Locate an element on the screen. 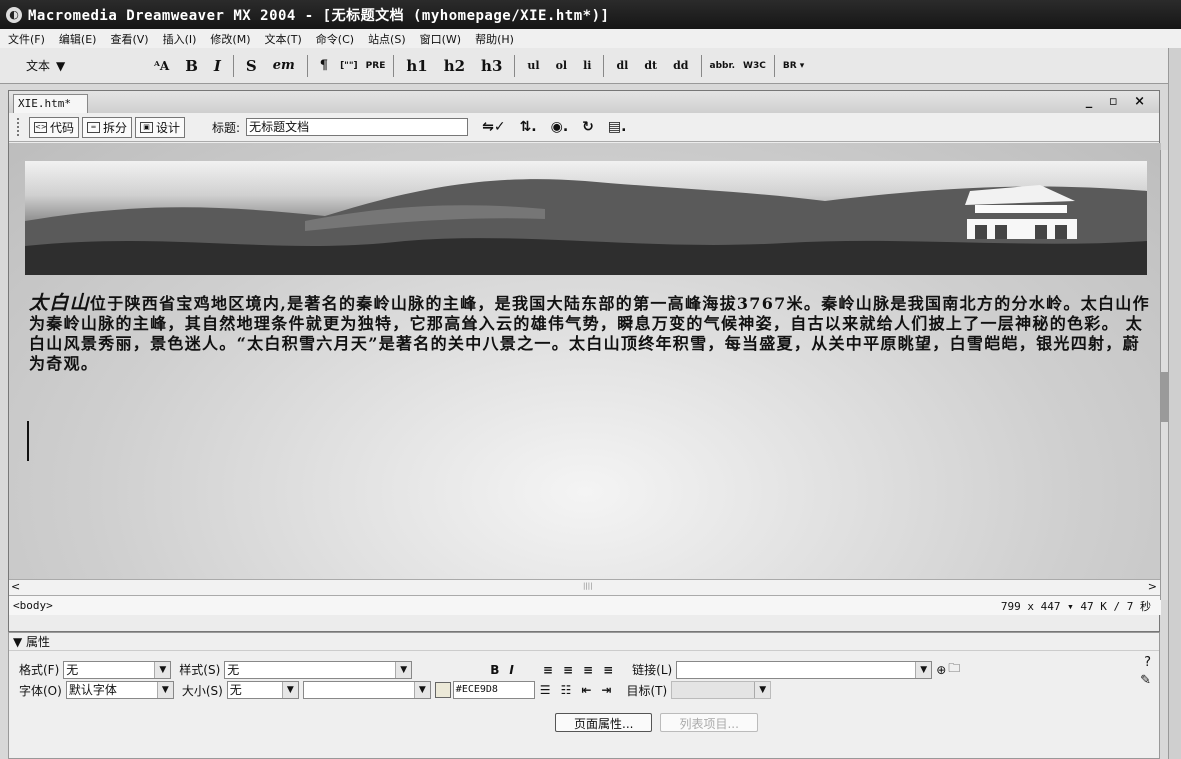 The image size is (1181, 759). toolbar-grip is located at coordinates (20, 127).